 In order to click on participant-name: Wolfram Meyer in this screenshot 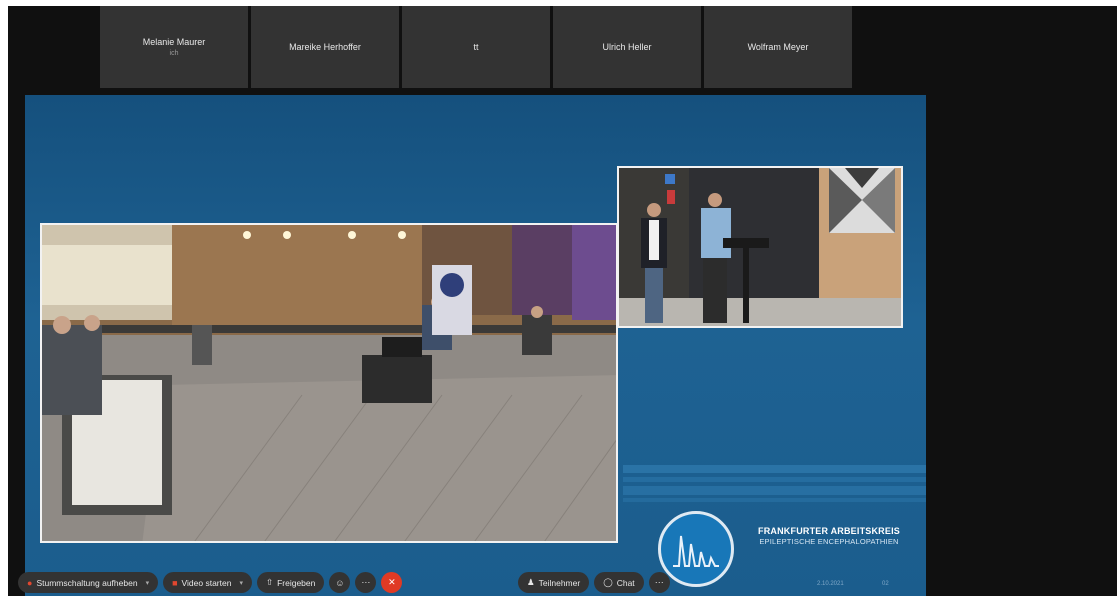, I will do `click(778, 47)`.